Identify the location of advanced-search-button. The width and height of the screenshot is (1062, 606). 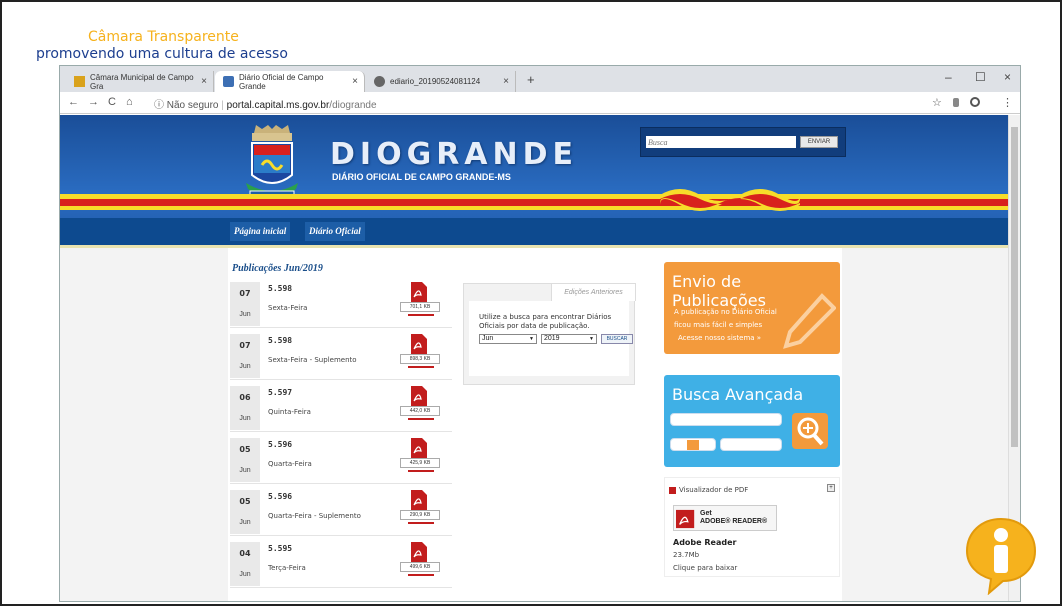
(810, 431).